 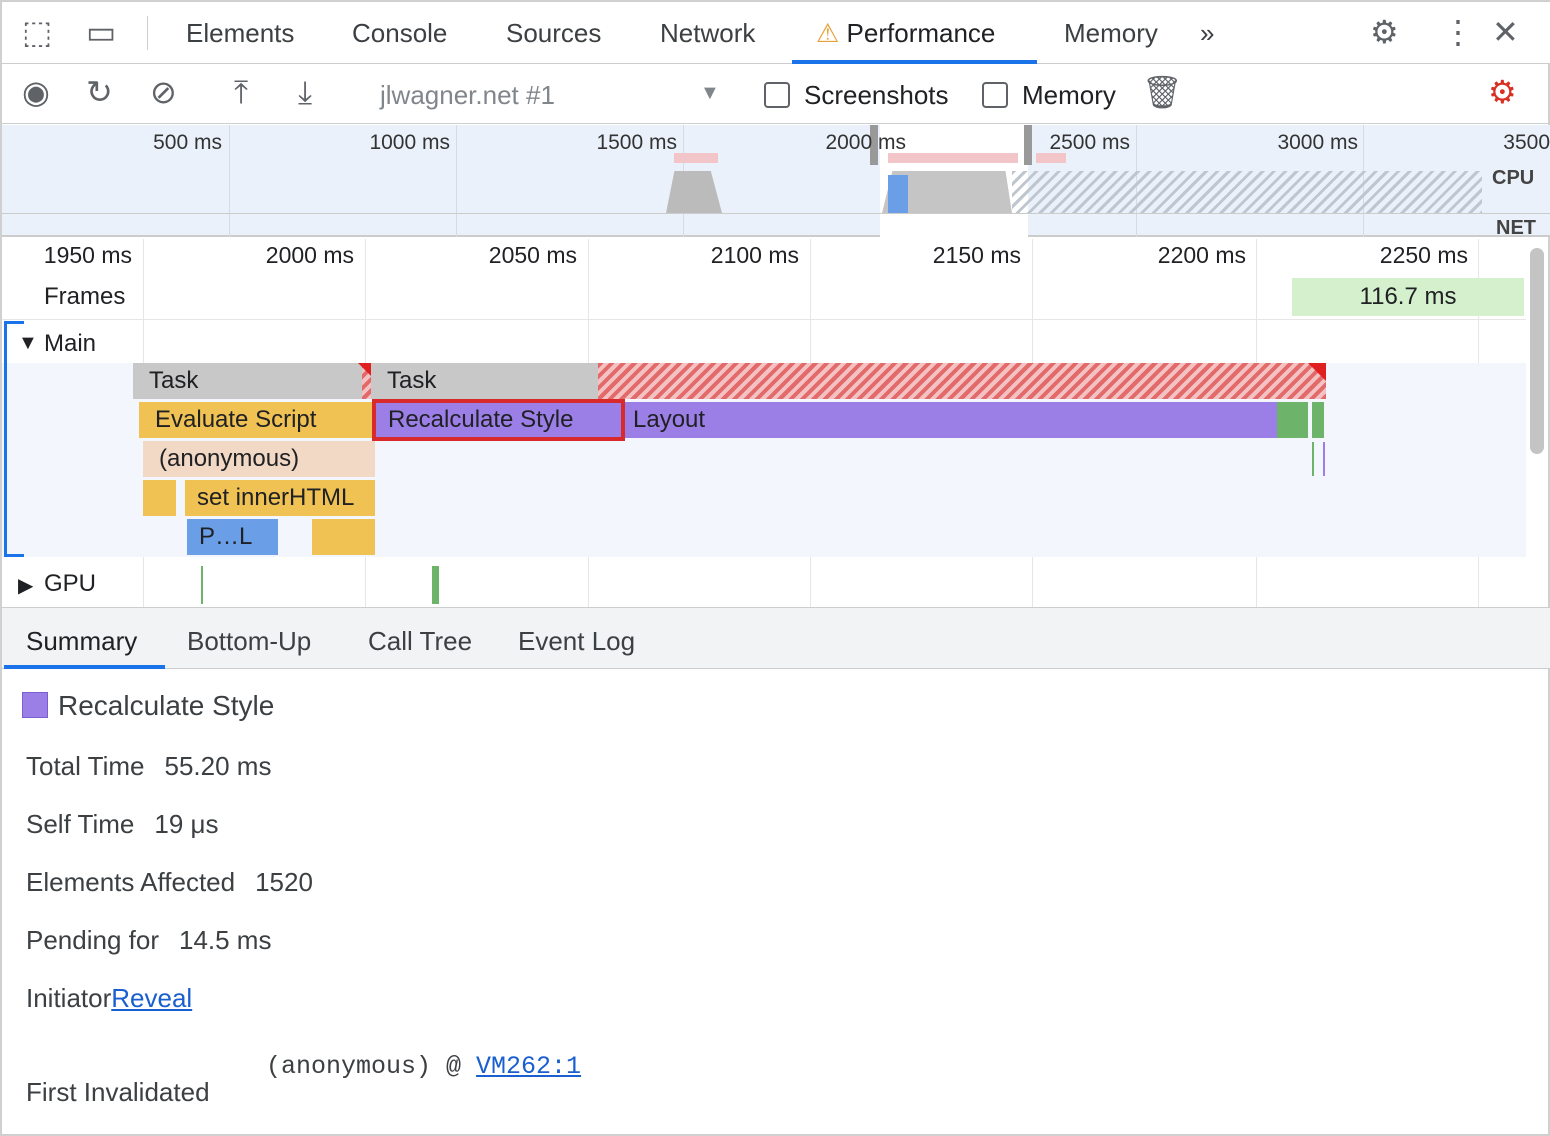 I want to click on tab-call-tree: Call Tree, so click(x=420, y=641).